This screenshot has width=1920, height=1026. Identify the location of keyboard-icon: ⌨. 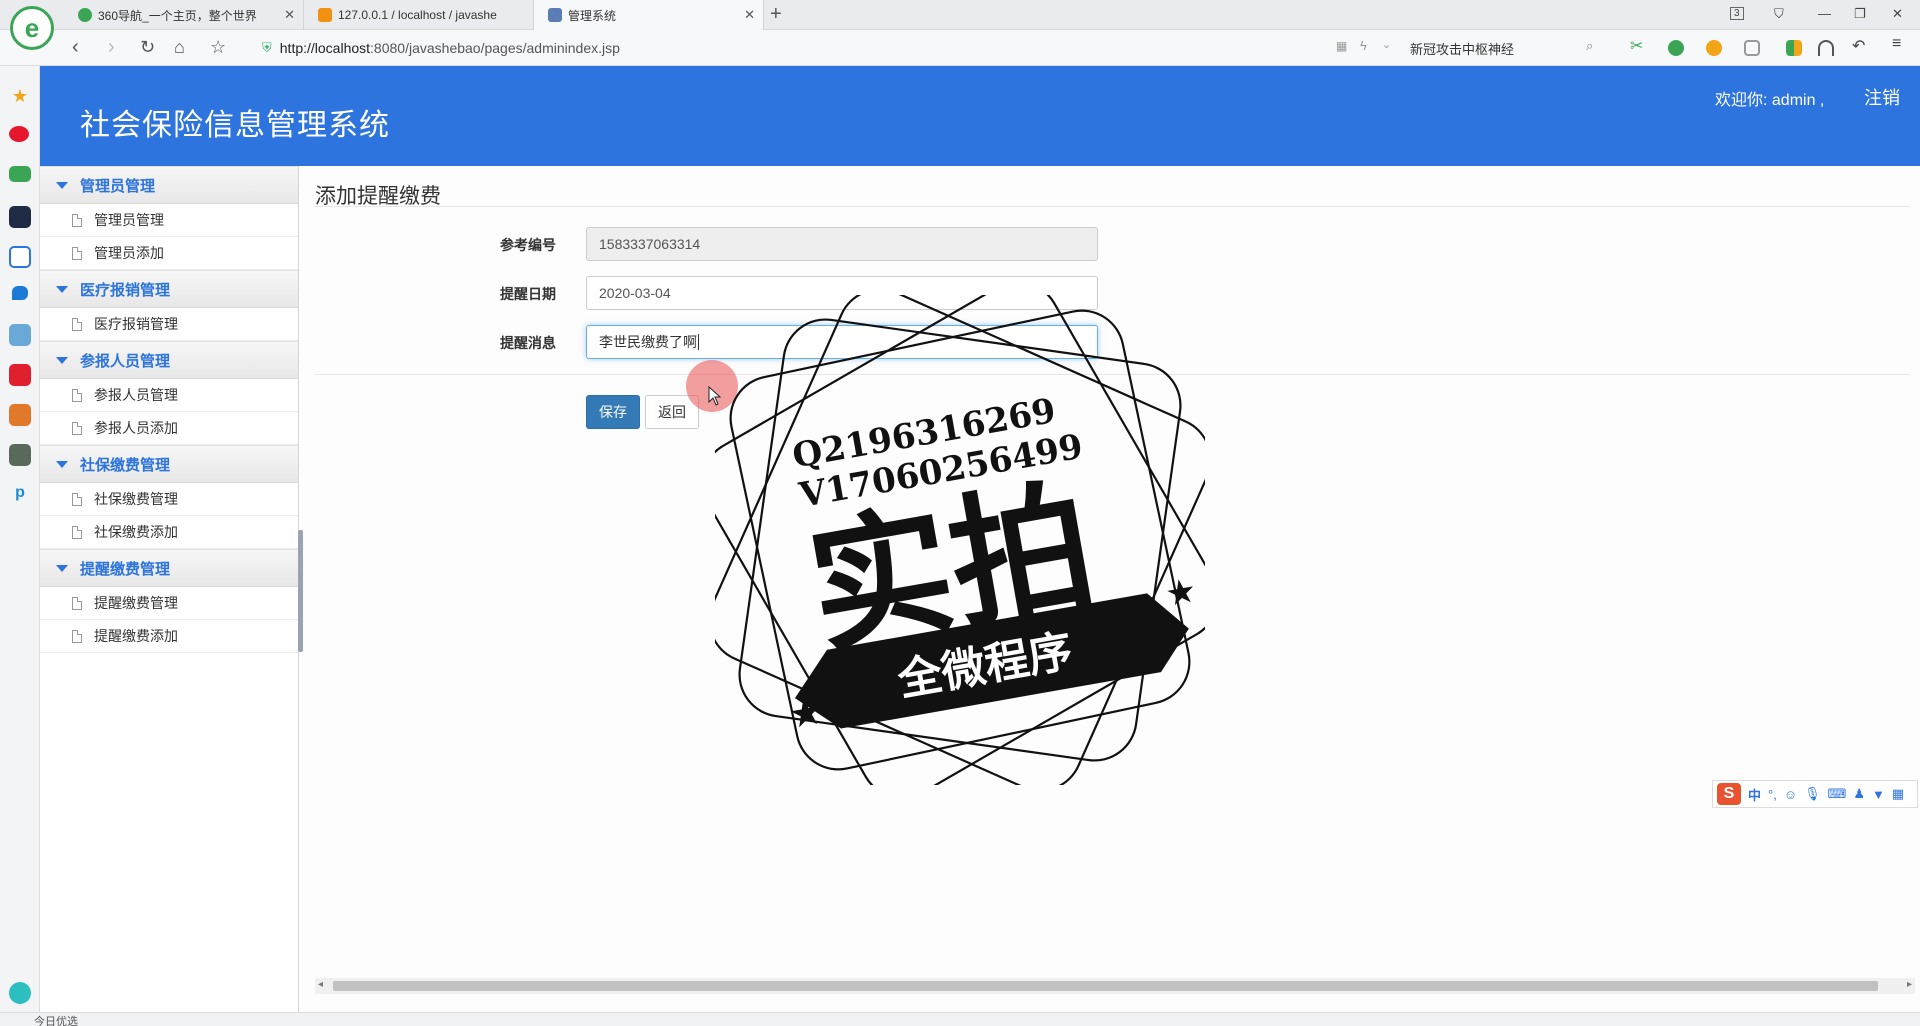
(1837, 794).